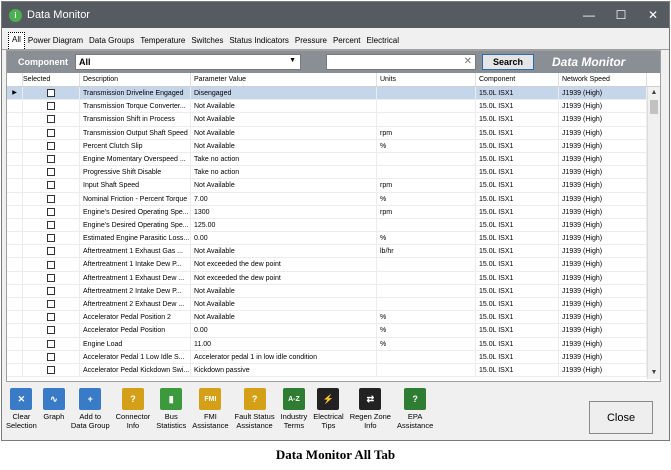  What do you see at coordinates (328, 411) in the screenshot?
I see `electrical-tips-button: ⚡ Electrical Tips` at bounding box center [328, 411].